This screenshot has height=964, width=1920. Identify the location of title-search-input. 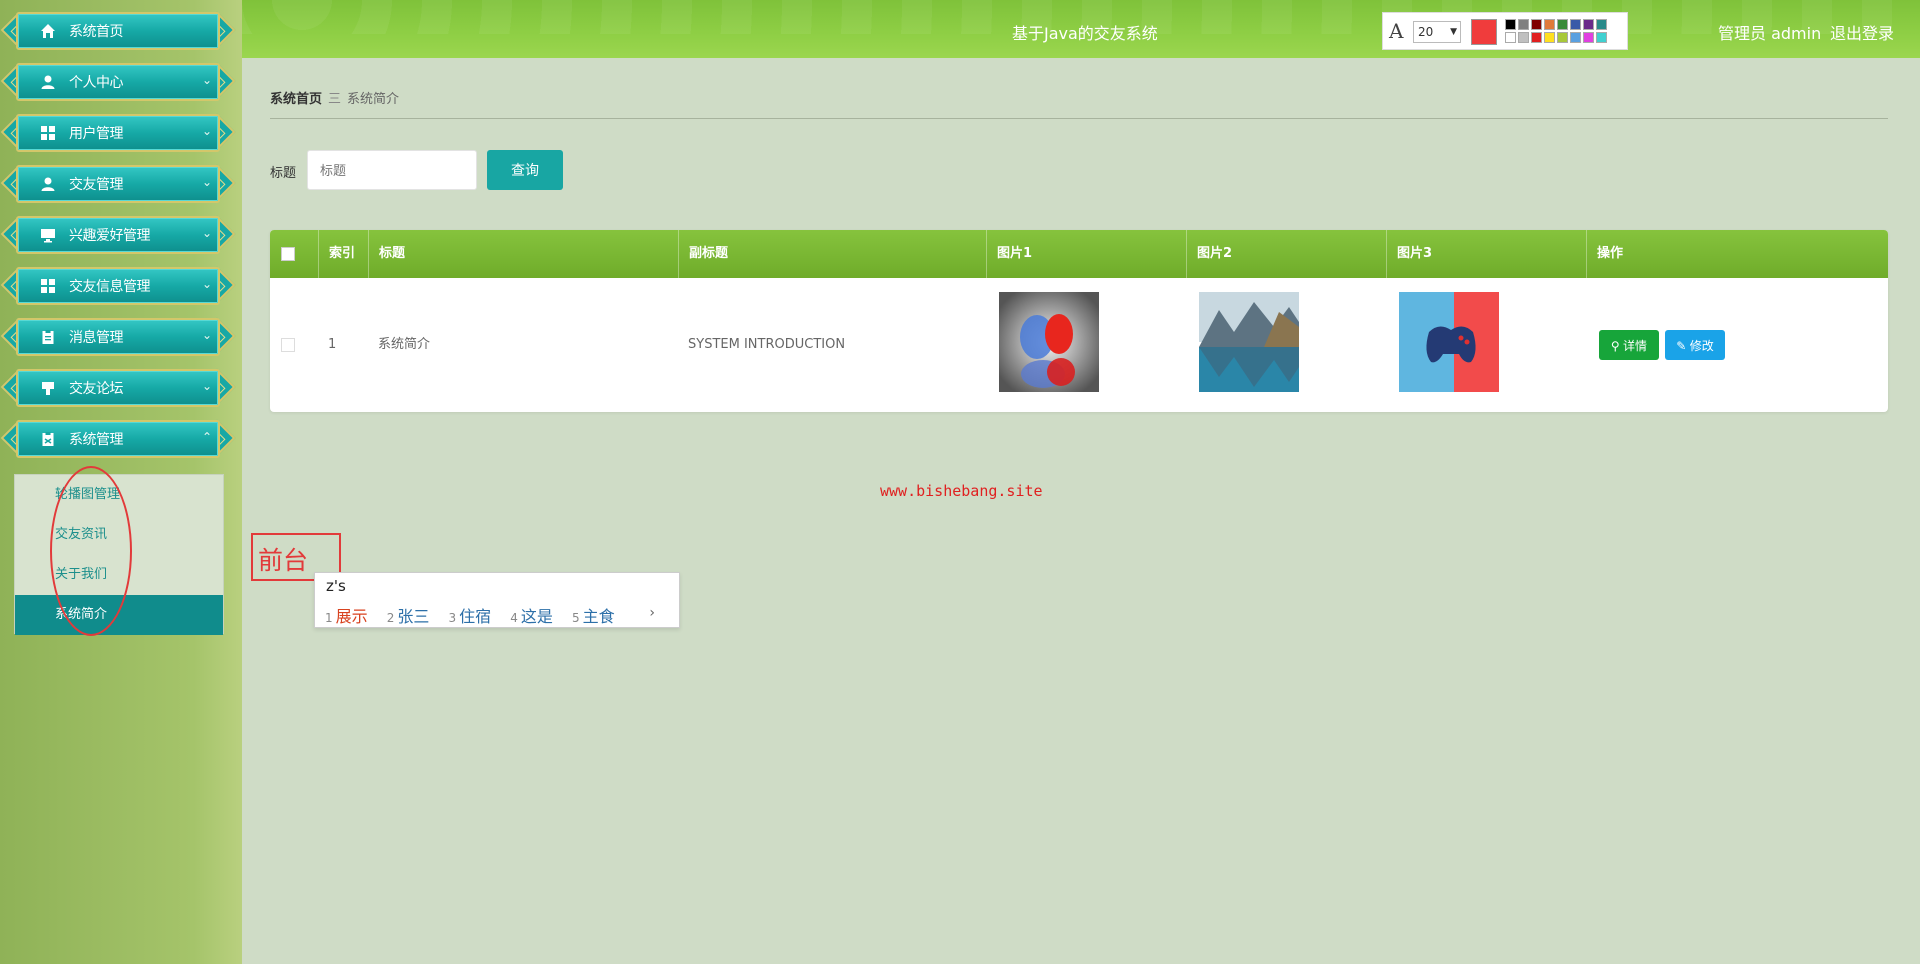
(392, 170).